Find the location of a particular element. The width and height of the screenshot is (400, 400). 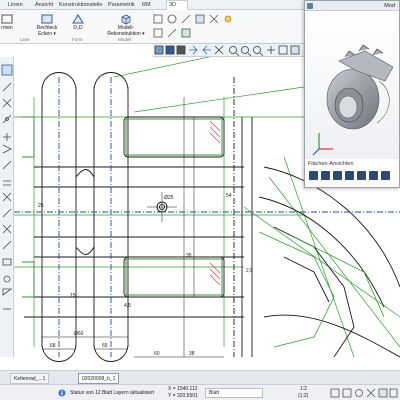

ribbon-button-rahmen: rmen is located at coordinates (11, 26).